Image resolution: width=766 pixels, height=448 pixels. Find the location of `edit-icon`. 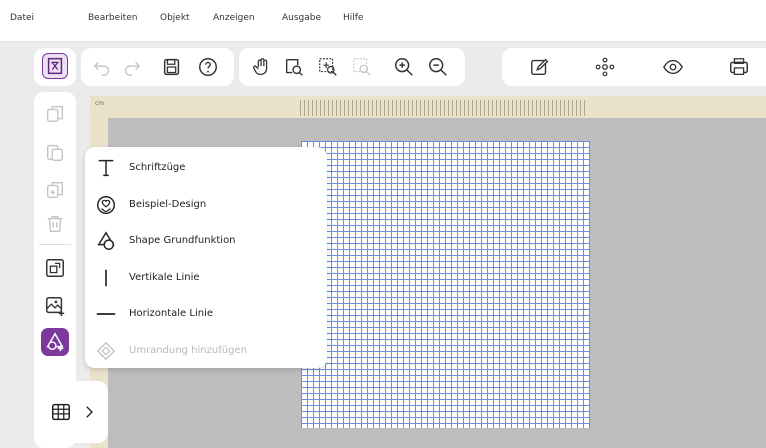

edit-icon is located at coordinates (540, 67).